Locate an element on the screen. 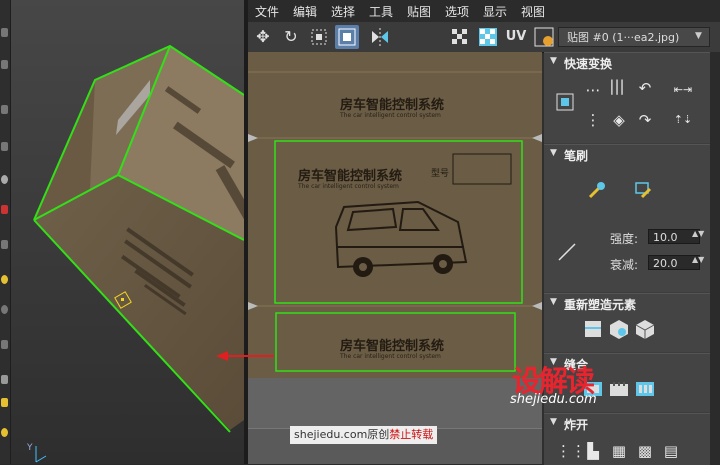  model-label: 型号 is located at coordinates (440, 174).